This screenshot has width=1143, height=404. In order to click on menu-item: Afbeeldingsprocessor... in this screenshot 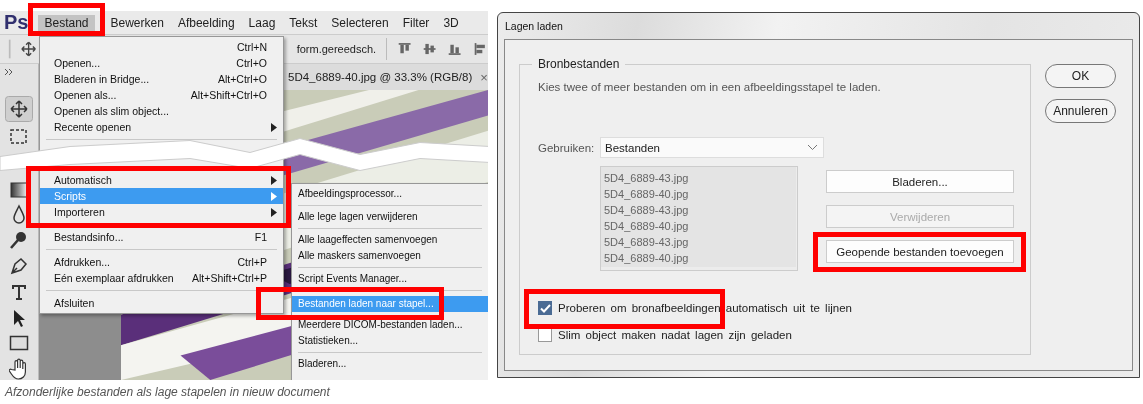, I will do `click(390, 194)`.